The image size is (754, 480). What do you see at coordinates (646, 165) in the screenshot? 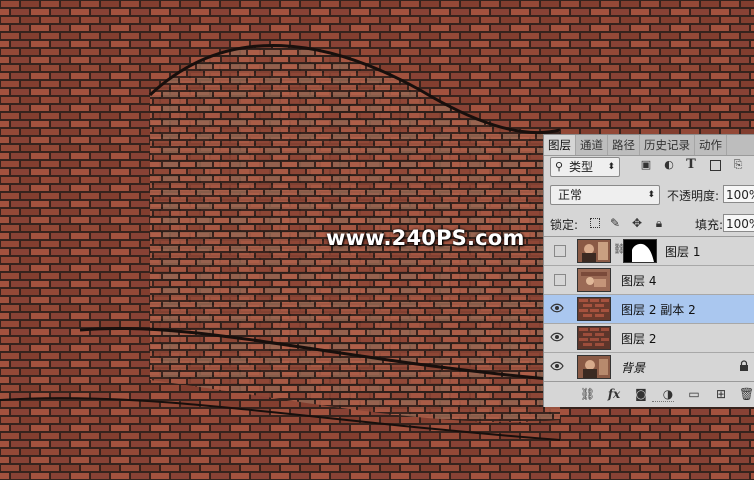
I see `image-layer-icon: ▣` at bounding box center [646, 165].